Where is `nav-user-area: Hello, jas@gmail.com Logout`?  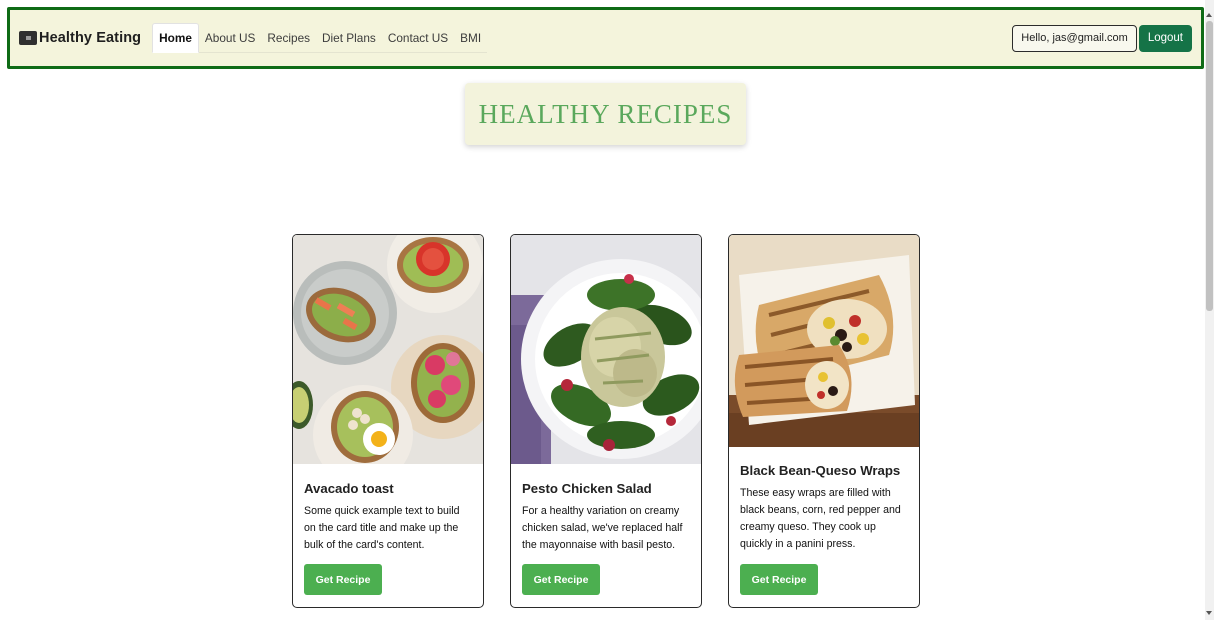
nav-user-area: Hello, jas@gmail.com Logout is located at coordinates (1102, 38).